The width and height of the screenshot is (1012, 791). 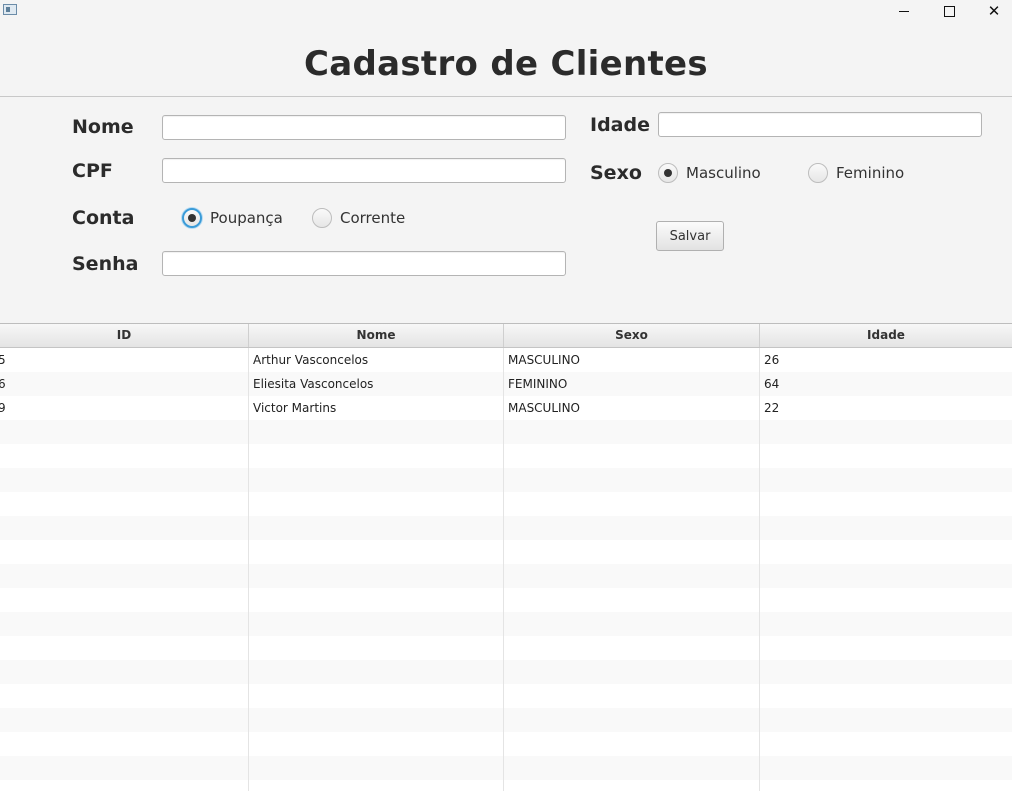 I want to click on cpf-label: CPF, so click(x=92, y=171).